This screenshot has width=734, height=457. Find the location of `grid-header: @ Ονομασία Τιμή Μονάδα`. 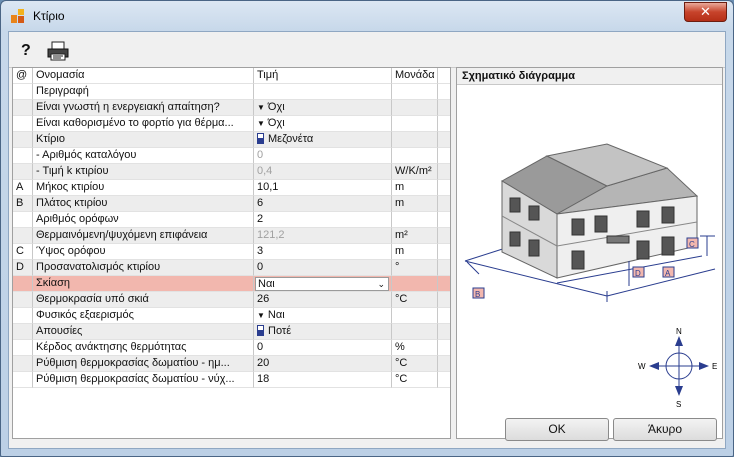

grid-header: @ Ονομασία Τιμή Μονάδα is located at coordinates (231, 76).